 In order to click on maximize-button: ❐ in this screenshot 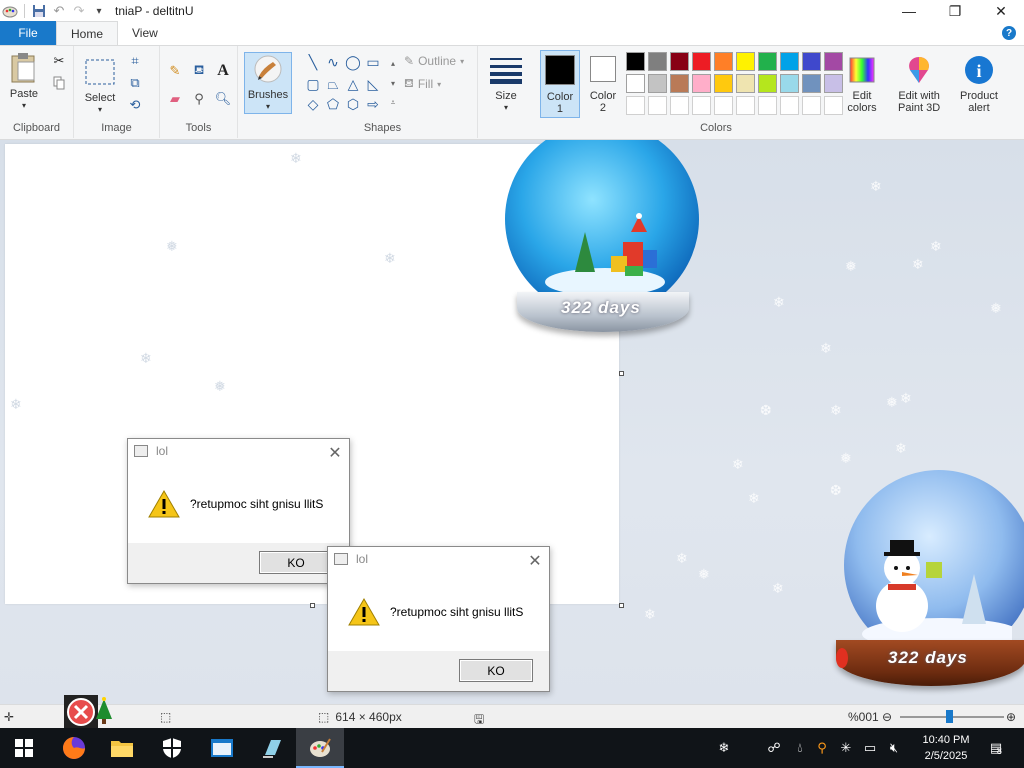, I will do `click(955, 11)`.